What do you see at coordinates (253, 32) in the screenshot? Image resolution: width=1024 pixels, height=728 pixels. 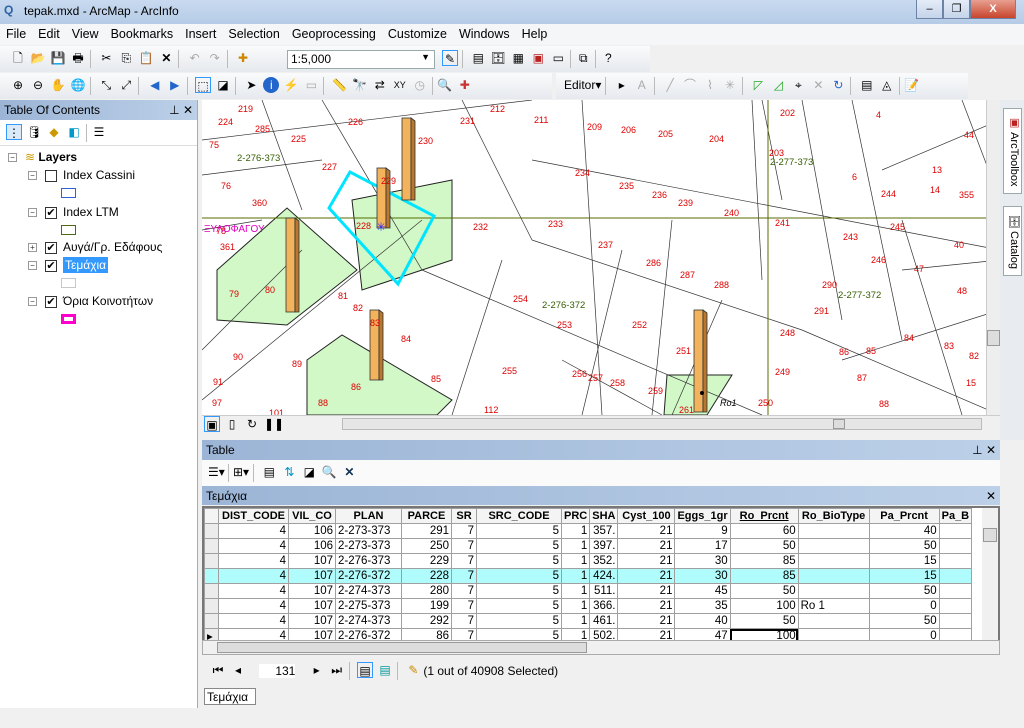 I see `menu-selection: Selection` at bounding box center [253, 32].